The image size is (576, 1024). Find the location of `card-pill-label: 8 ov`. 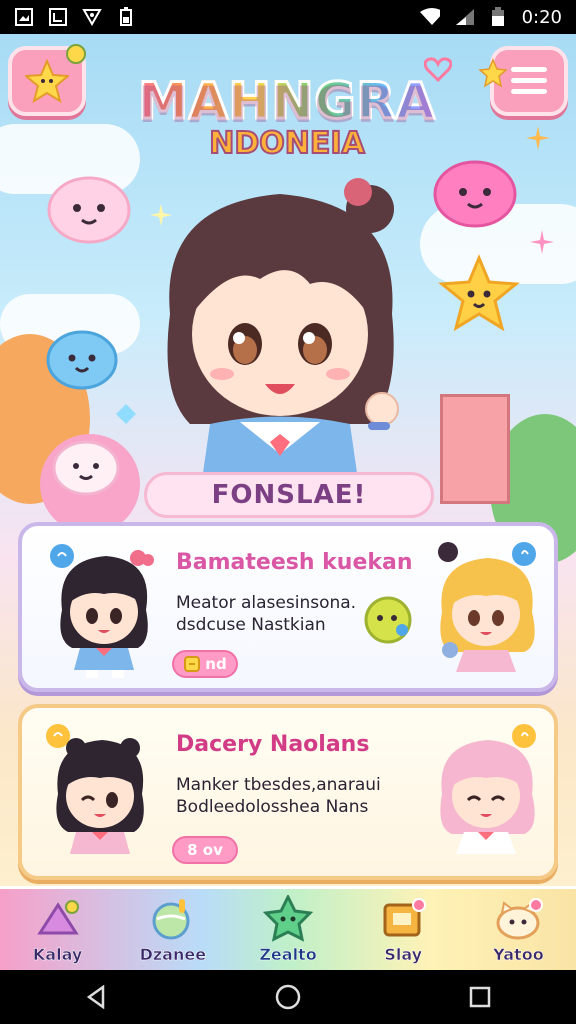

card-pill-label: 8 ov is located at coordinates (205, 850).